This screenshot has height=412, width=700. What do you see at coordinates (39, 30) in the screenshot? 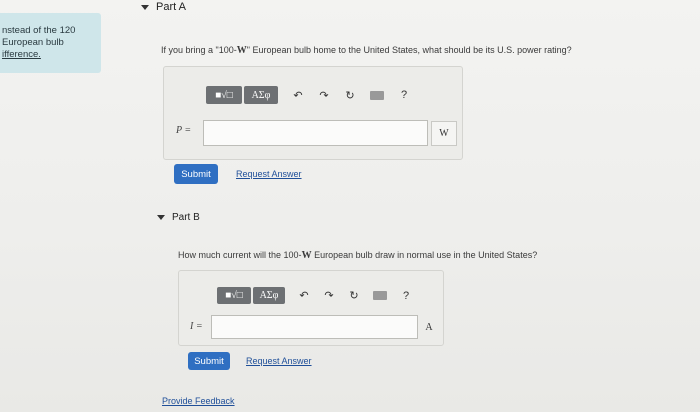
I see `hint-line: nstead of the 120` at bounding box center [39, 30].